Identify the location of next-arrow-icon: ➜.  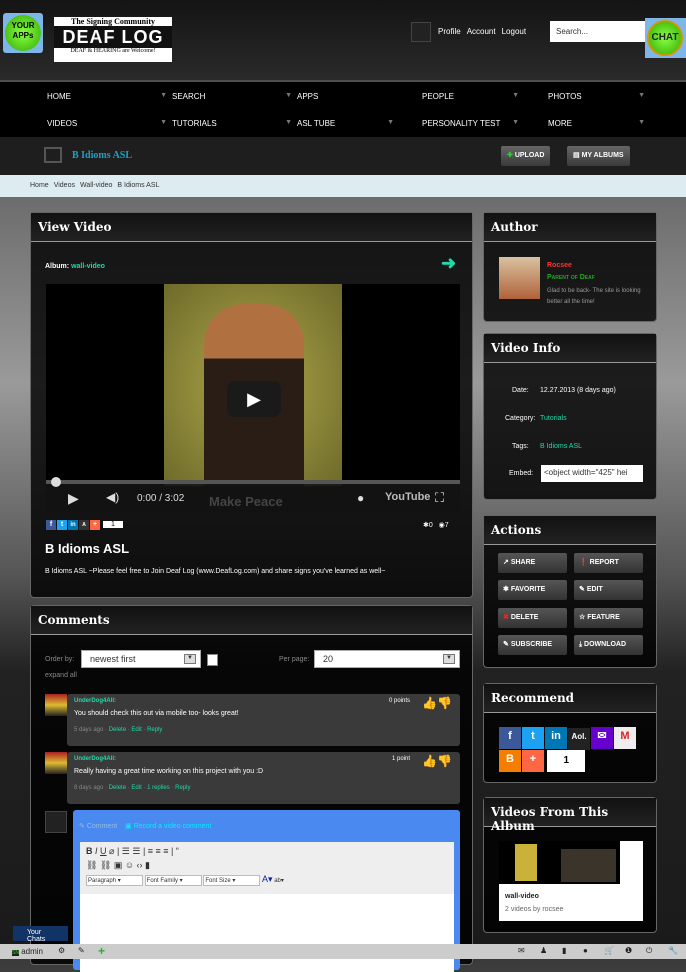
(448, 263).